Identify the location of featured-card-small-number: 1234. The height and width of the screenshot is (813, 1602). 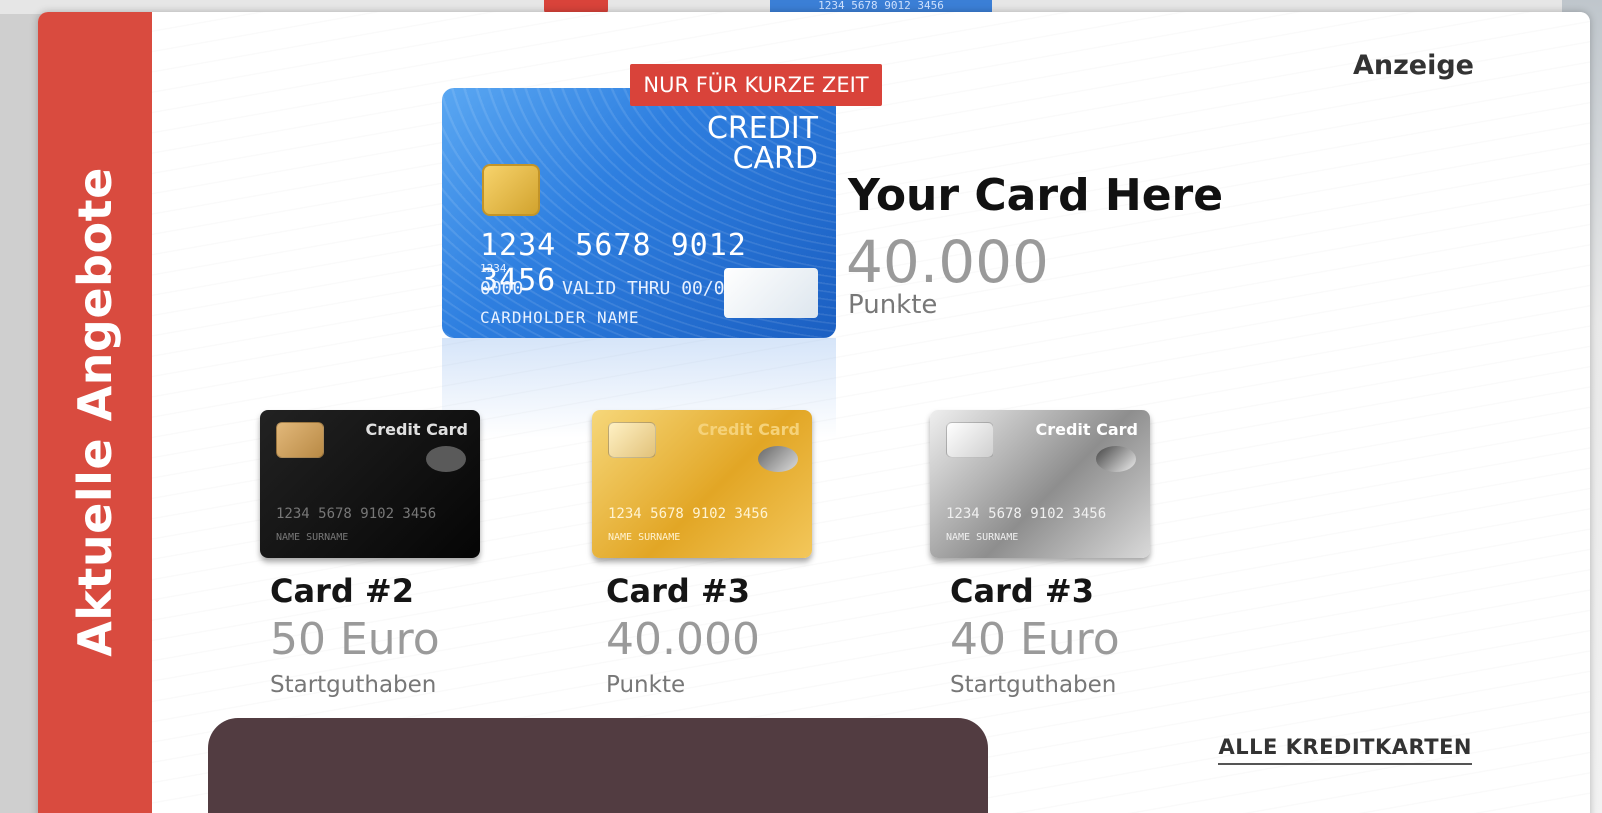
(493, 268).